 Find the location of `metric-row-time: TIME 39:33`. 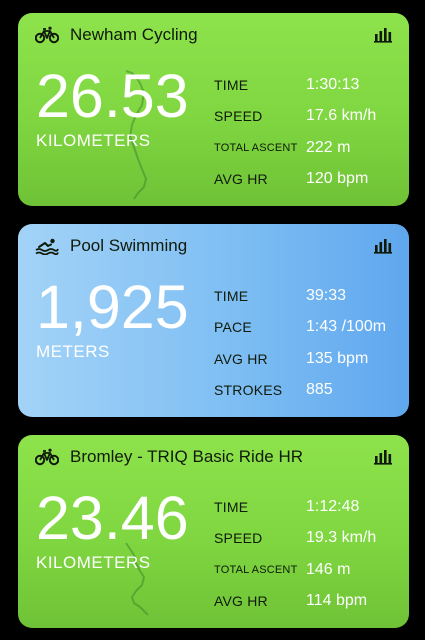

metric-row-time: TIME 39:33 is located at coordinates (309, 296).